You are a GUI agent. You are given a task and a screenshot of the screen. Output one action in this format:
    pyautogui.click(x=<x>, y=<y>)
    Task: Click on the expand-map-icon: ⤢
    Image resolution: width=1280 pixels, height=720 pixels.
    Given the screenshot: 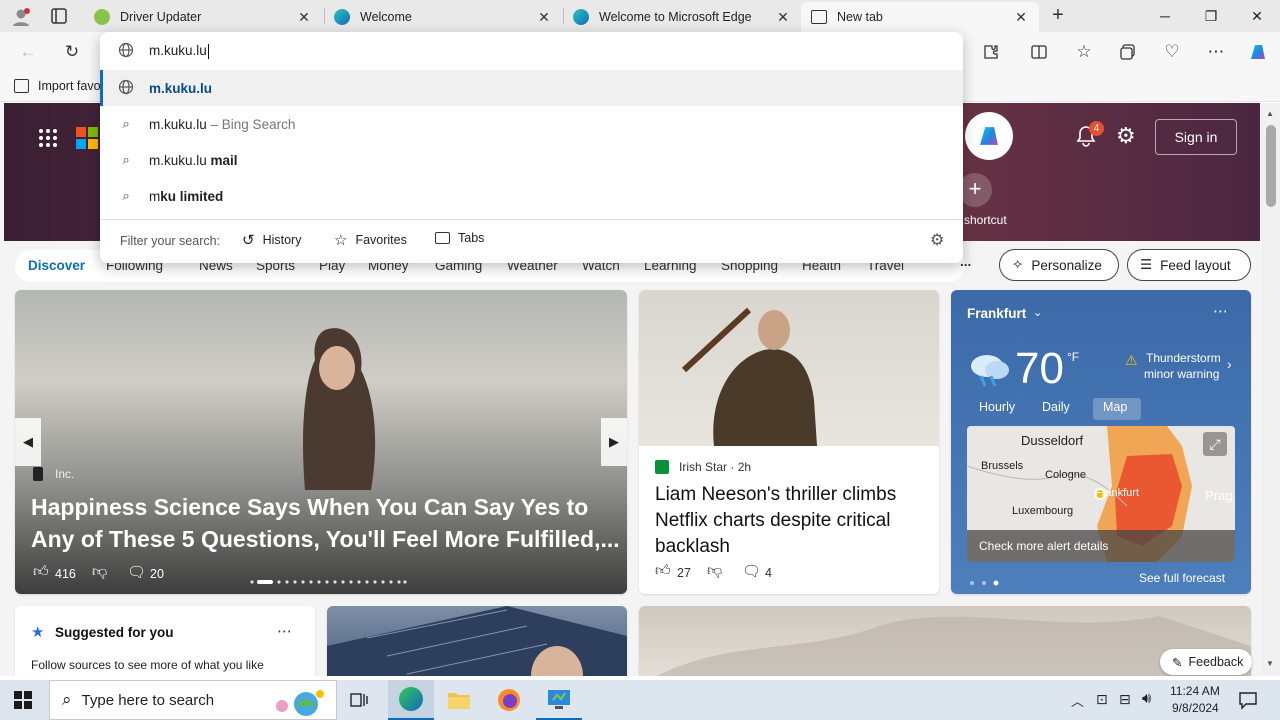 What is the action you would take?
    pyautogui.click(x=1215, y=444)
    